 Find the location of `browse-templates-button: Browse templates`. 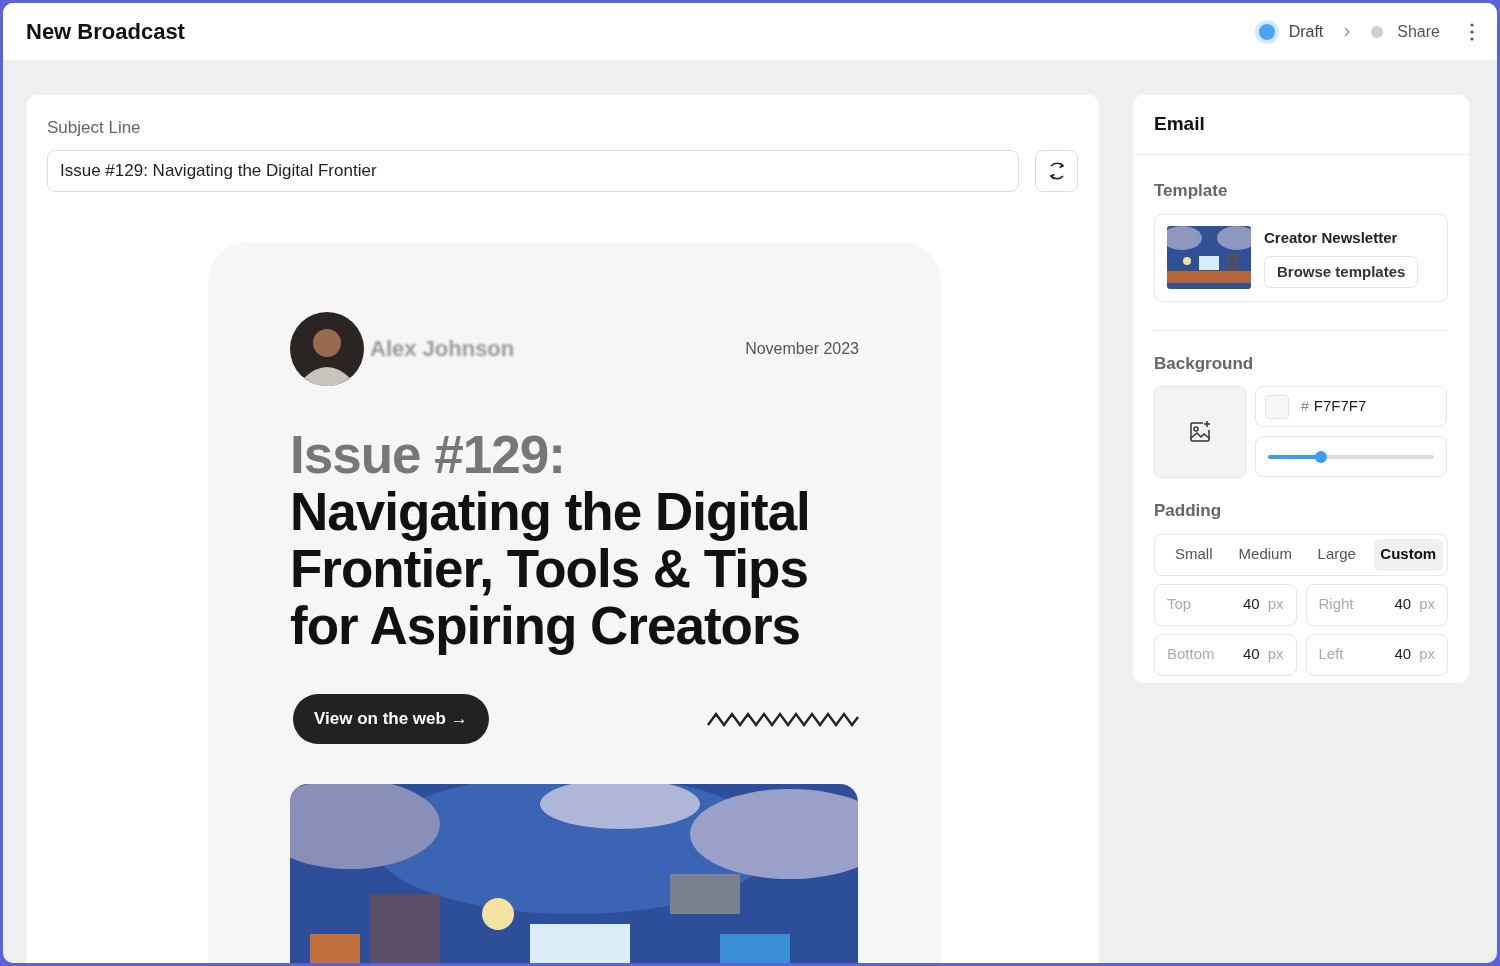

browse-templates-button: Browse templates is located at coordinates (1341, 271).